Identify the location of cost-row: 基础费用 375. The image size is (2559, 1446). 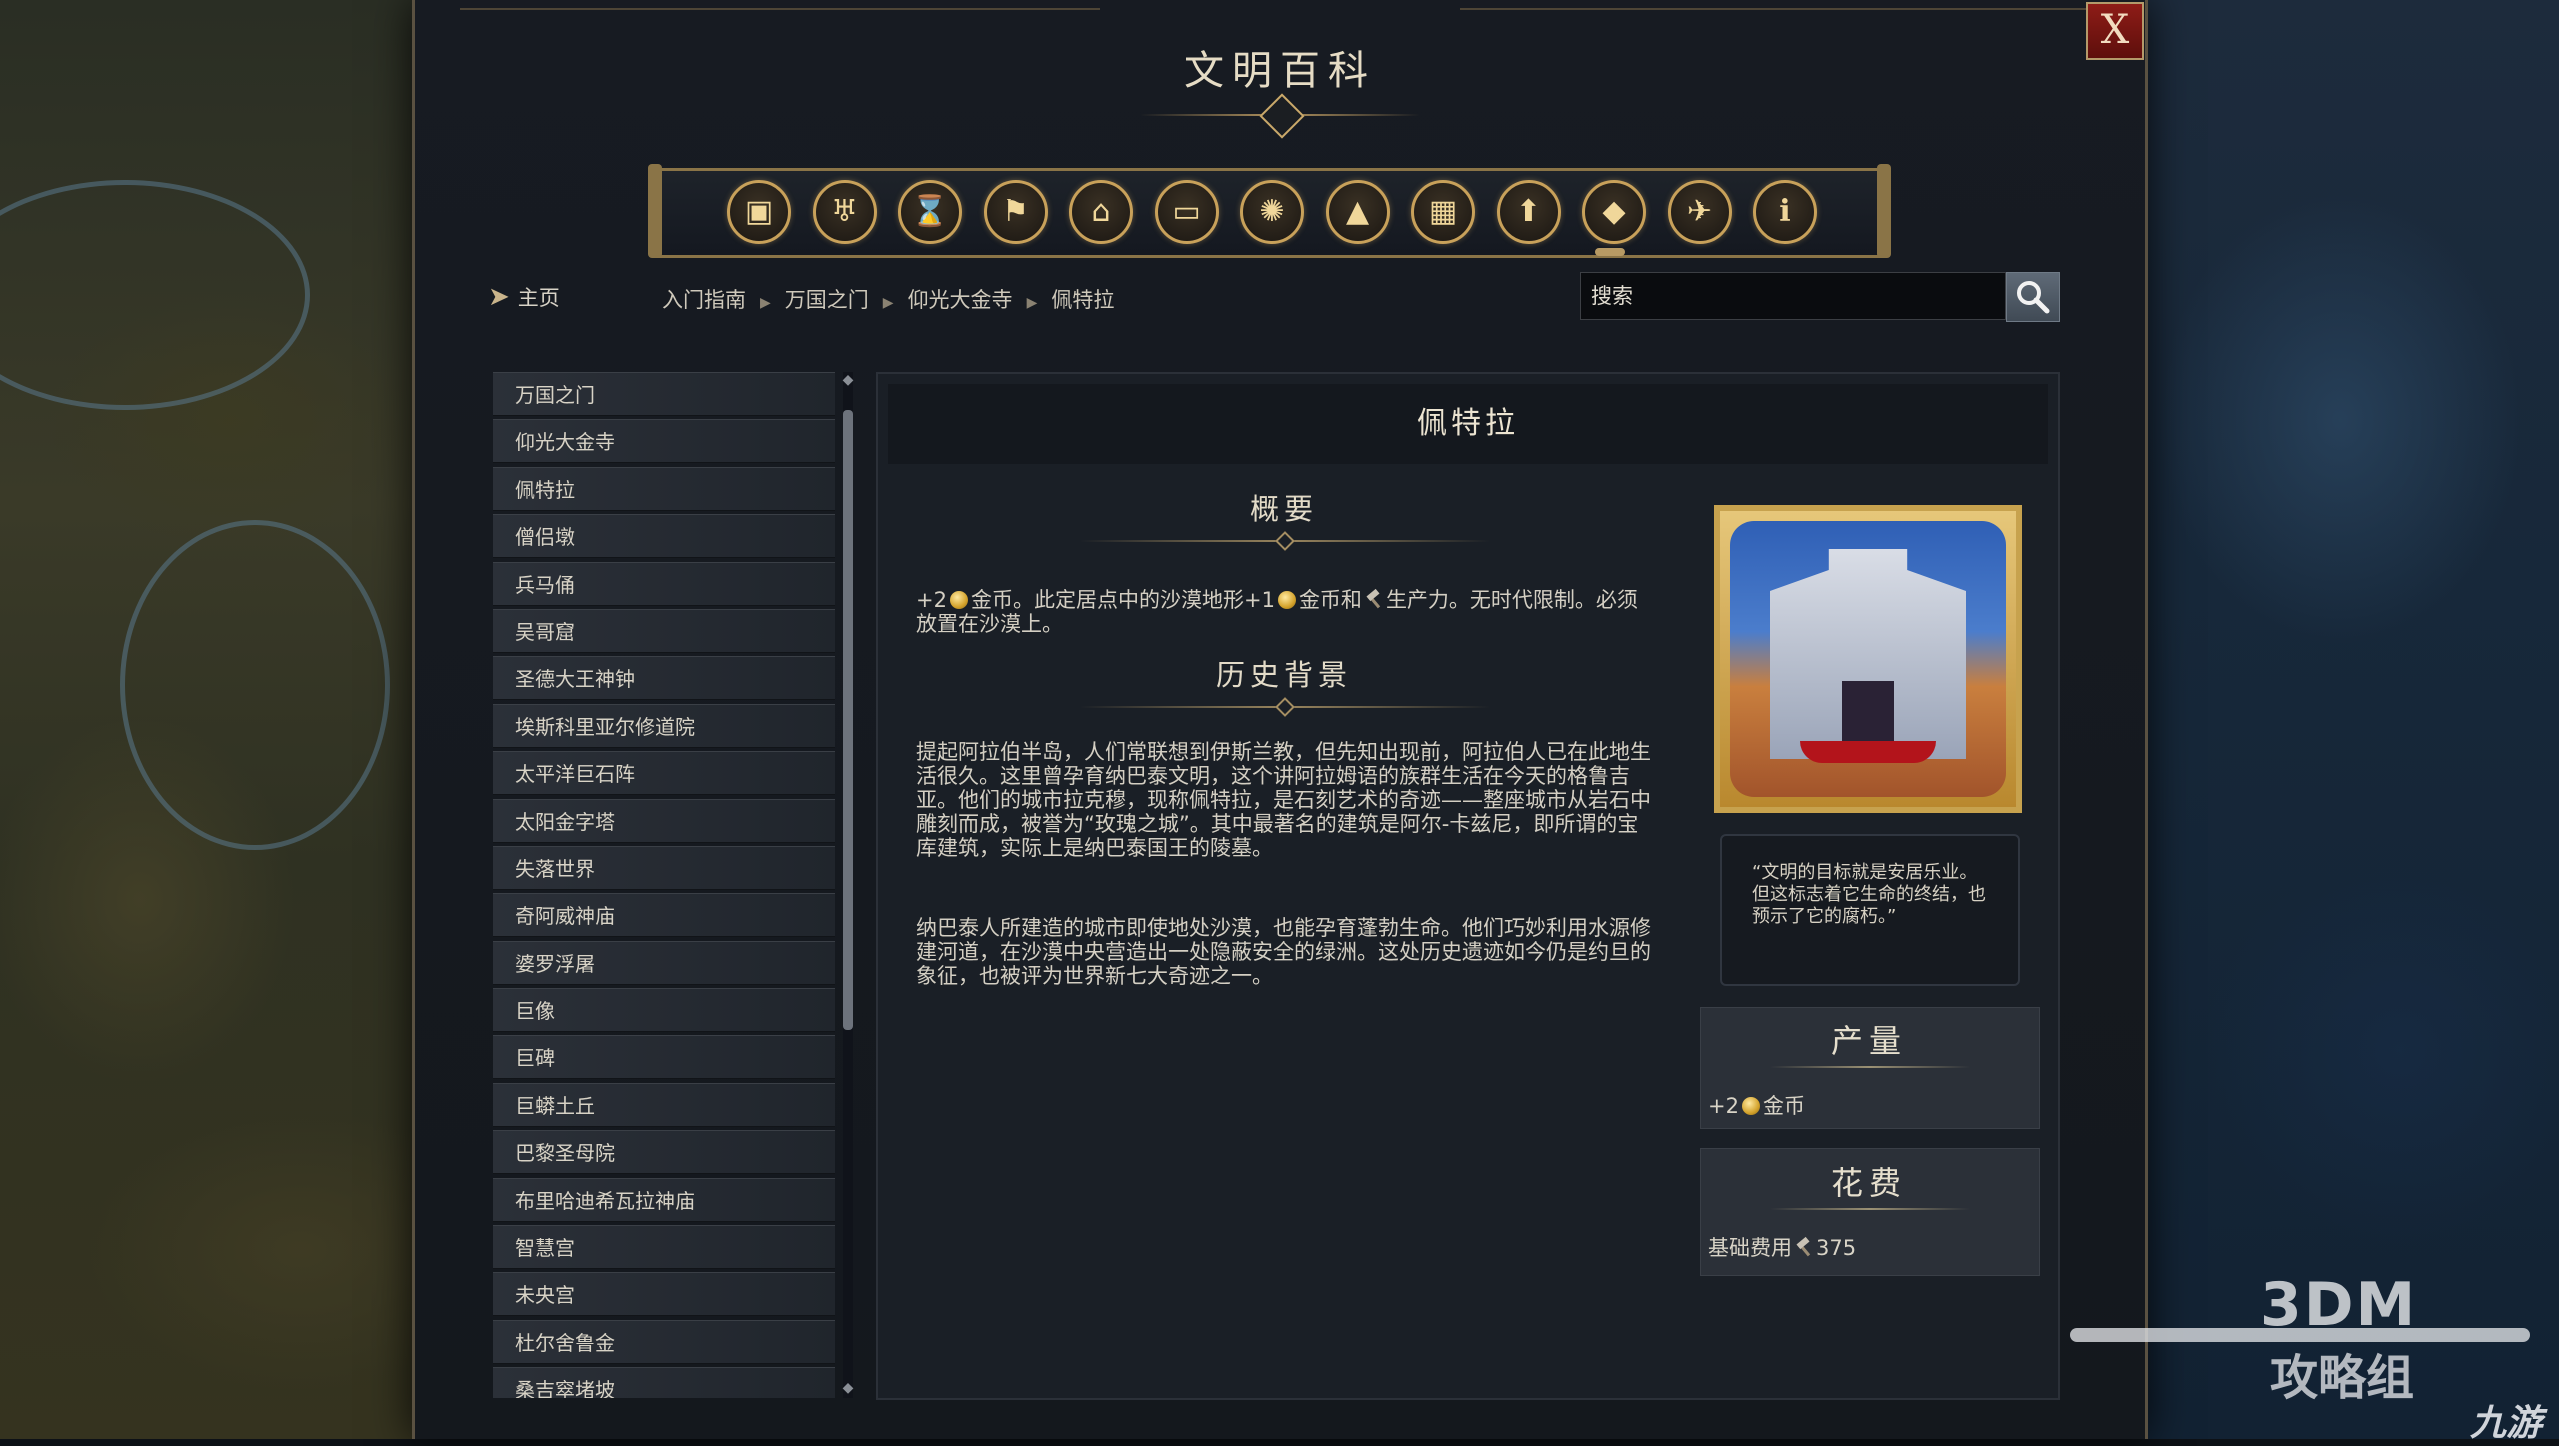
(1782, 1247).